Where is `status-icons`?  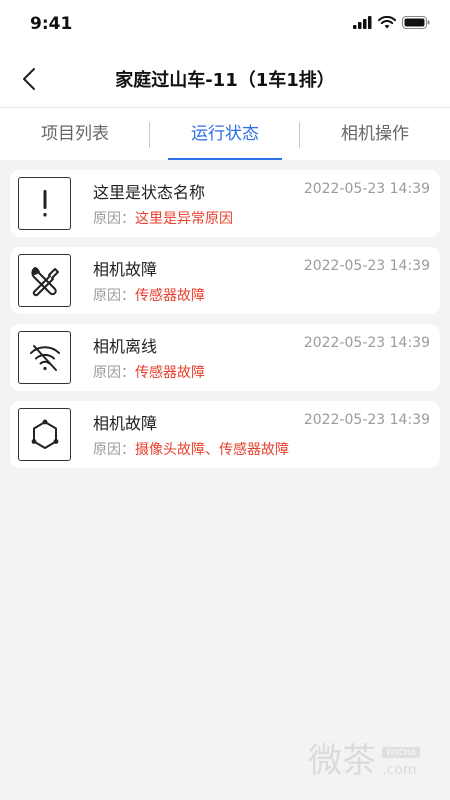 status-icons is located at coordinates (391, 22).